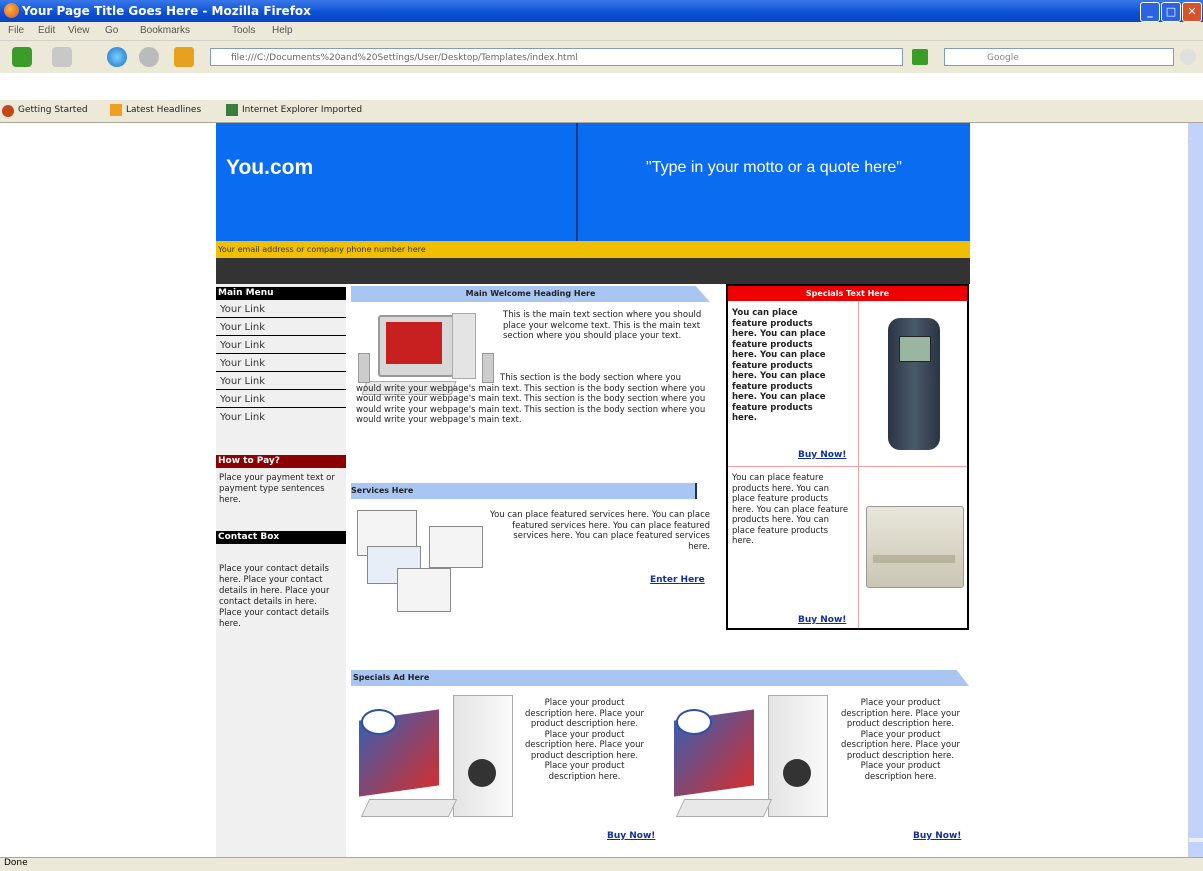  What do you see at coordinates (163, 110) in the screenshot?
I see `bookmark-latest-headlines: Latest Headlines` at bounding box center [163, 110].